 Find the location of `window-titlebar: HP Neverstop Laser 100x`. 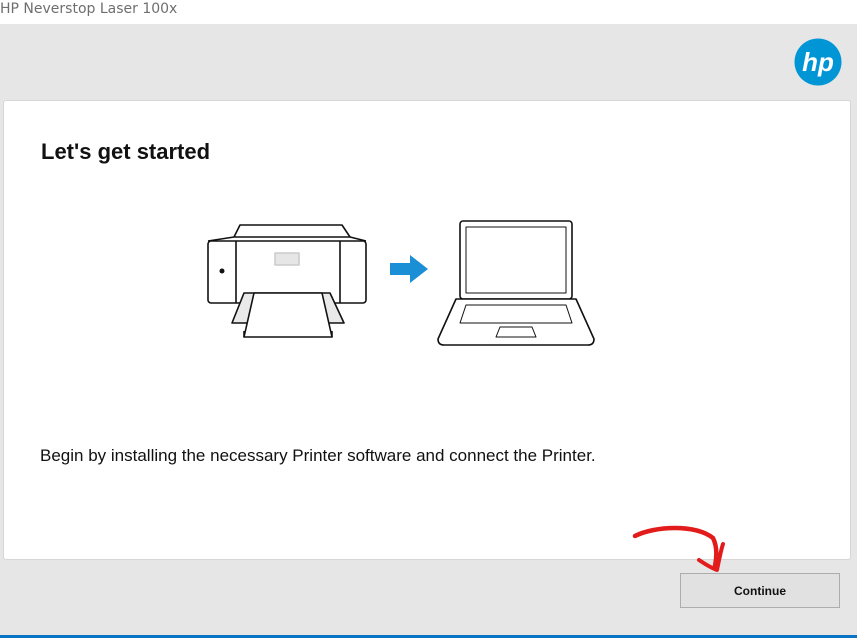

window-titlebar: HP Neverstop Laser 100x is located at coordinates (428, 12).